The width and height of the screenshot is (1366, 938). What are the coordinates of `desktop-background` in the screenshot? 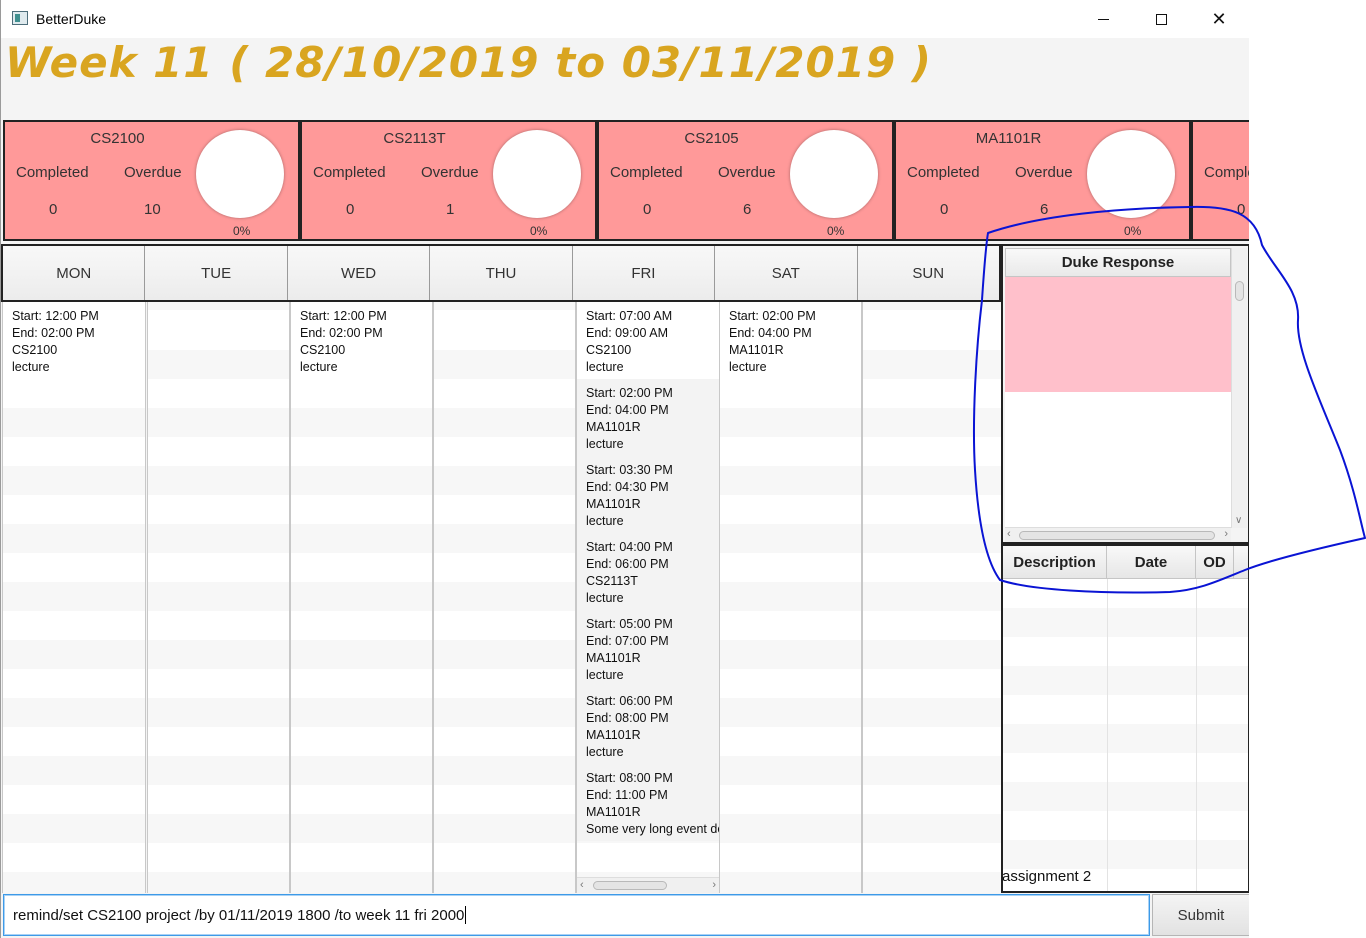 It's located at (1307, 469).